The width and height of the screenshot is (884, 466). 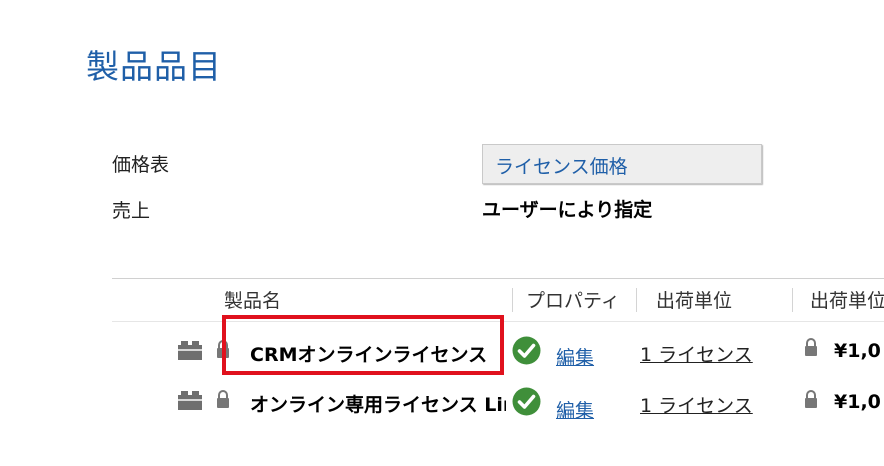 I want to click on column-header-property: プロパティ, so click(x=573, y=299).